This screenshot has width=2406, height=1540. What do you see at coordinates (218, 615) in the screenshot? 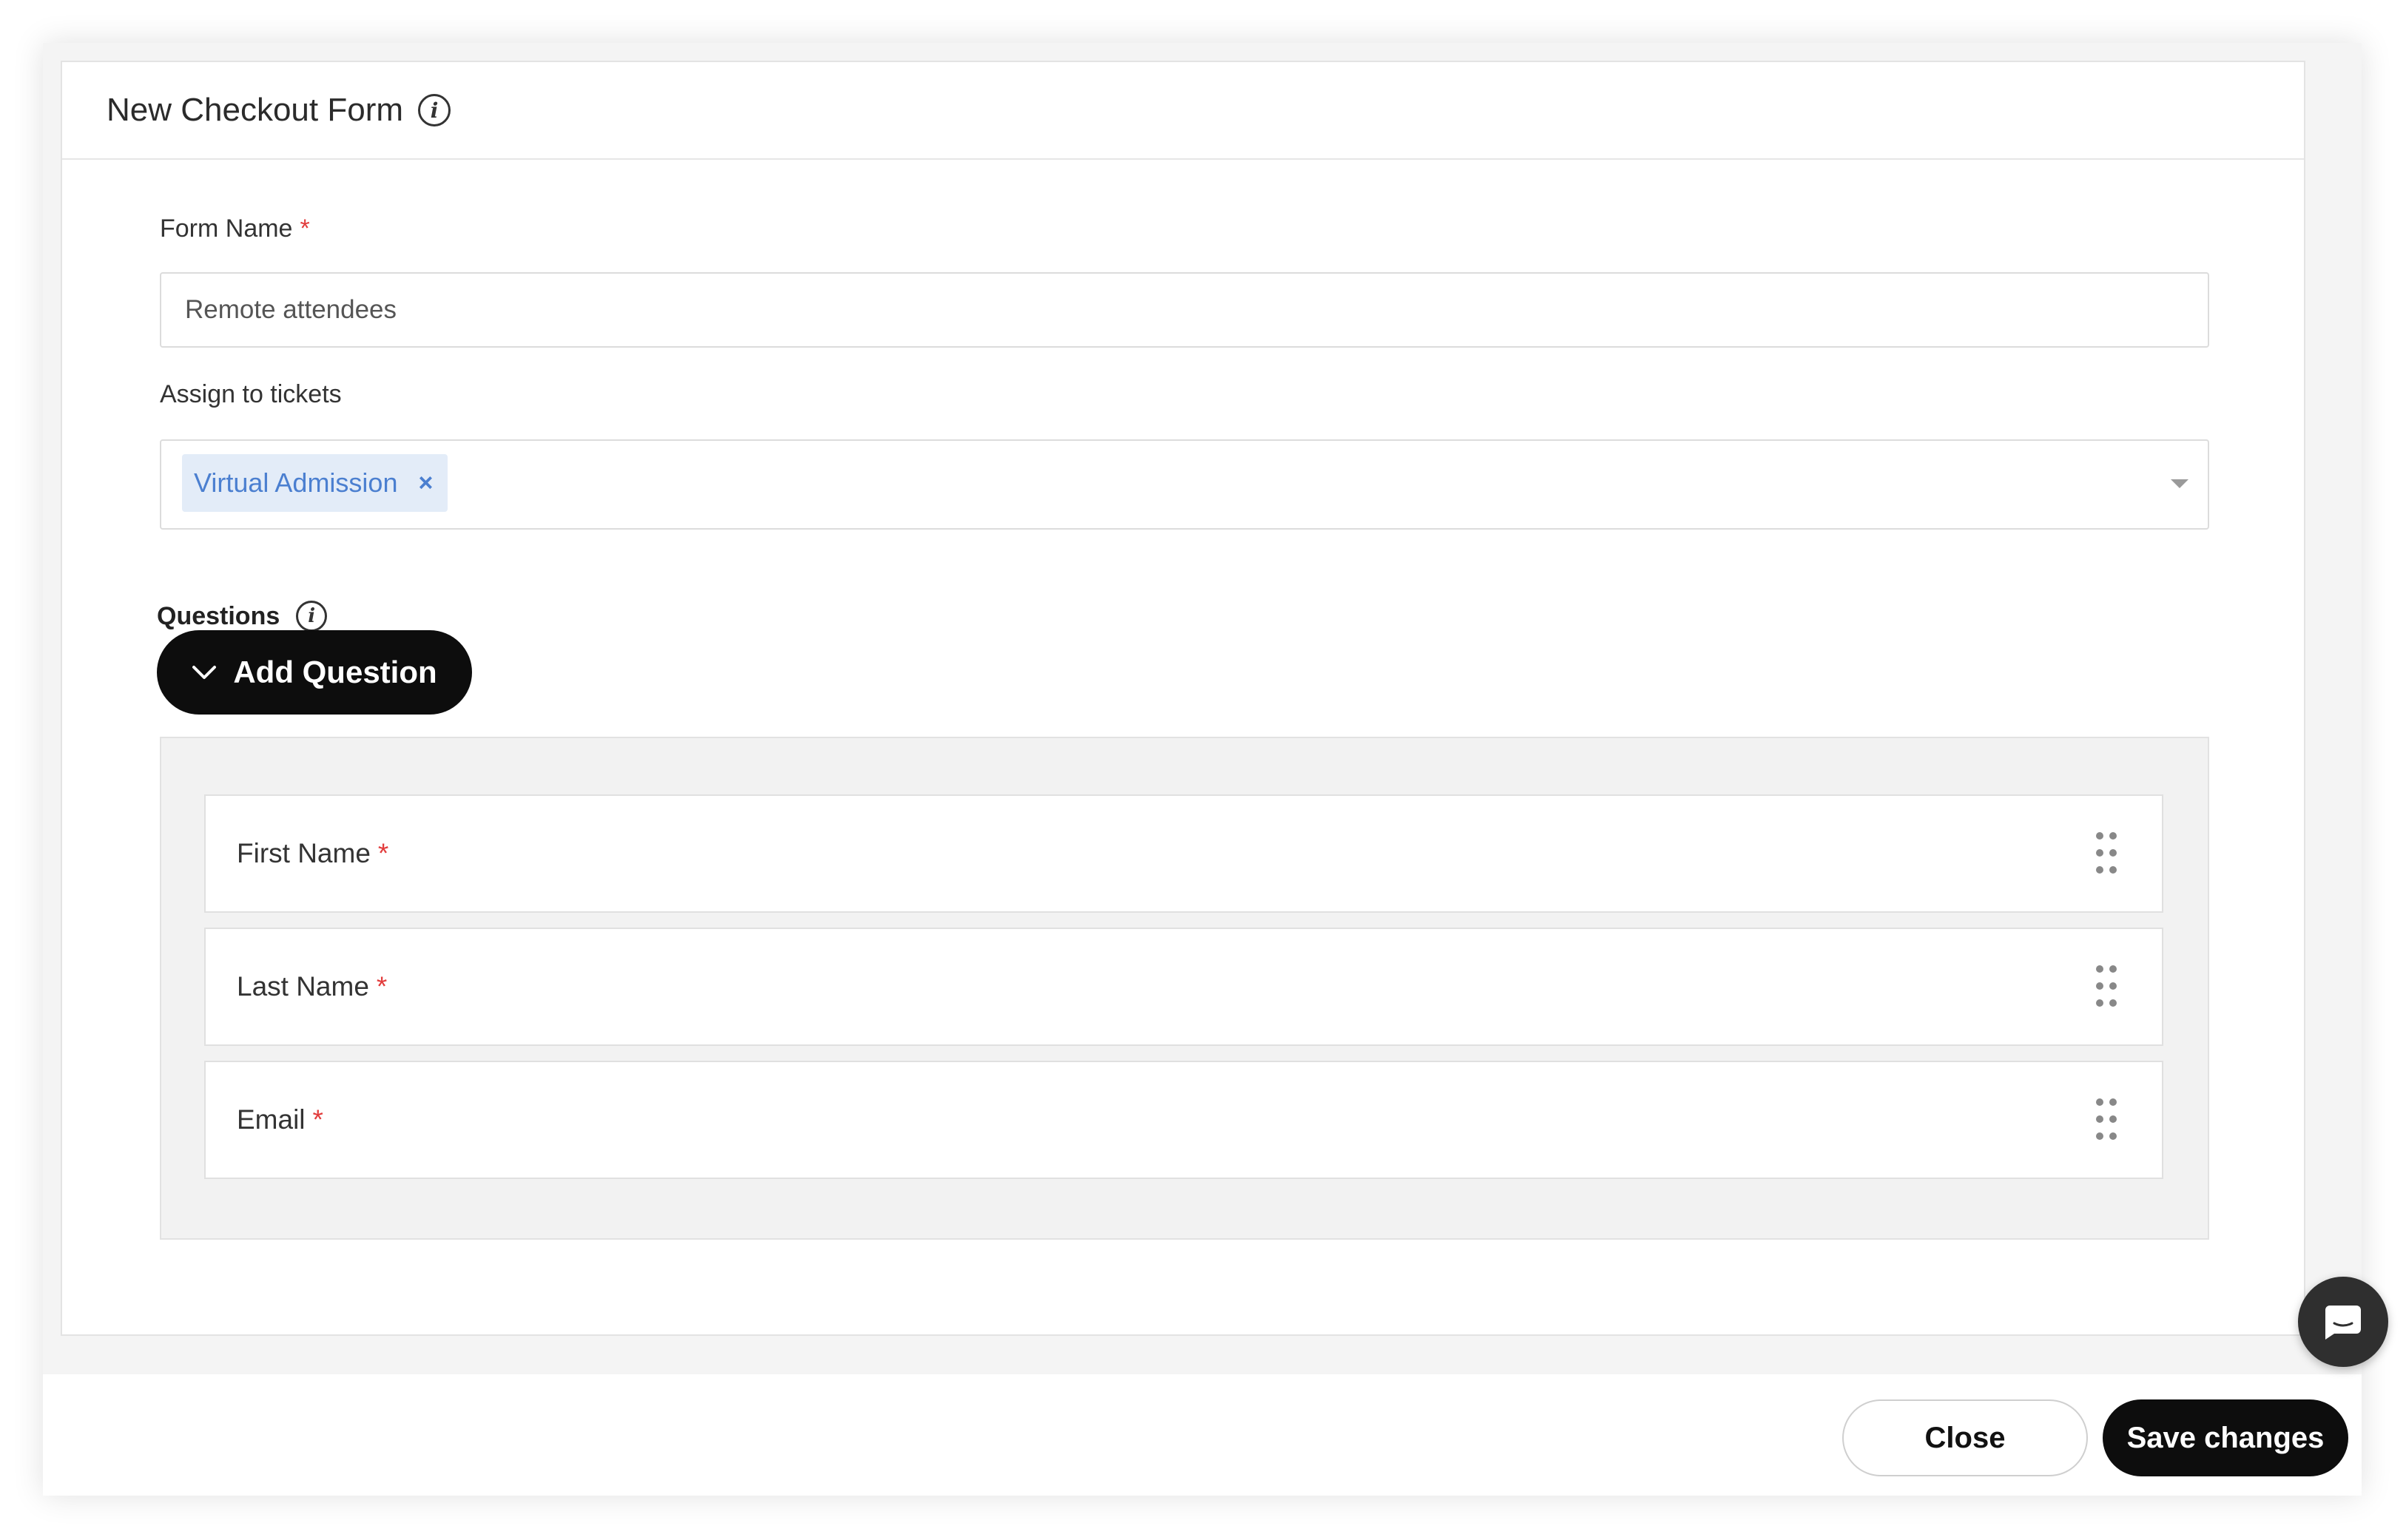
I see `questions-label: Questions` at bounding box center [218, 615].